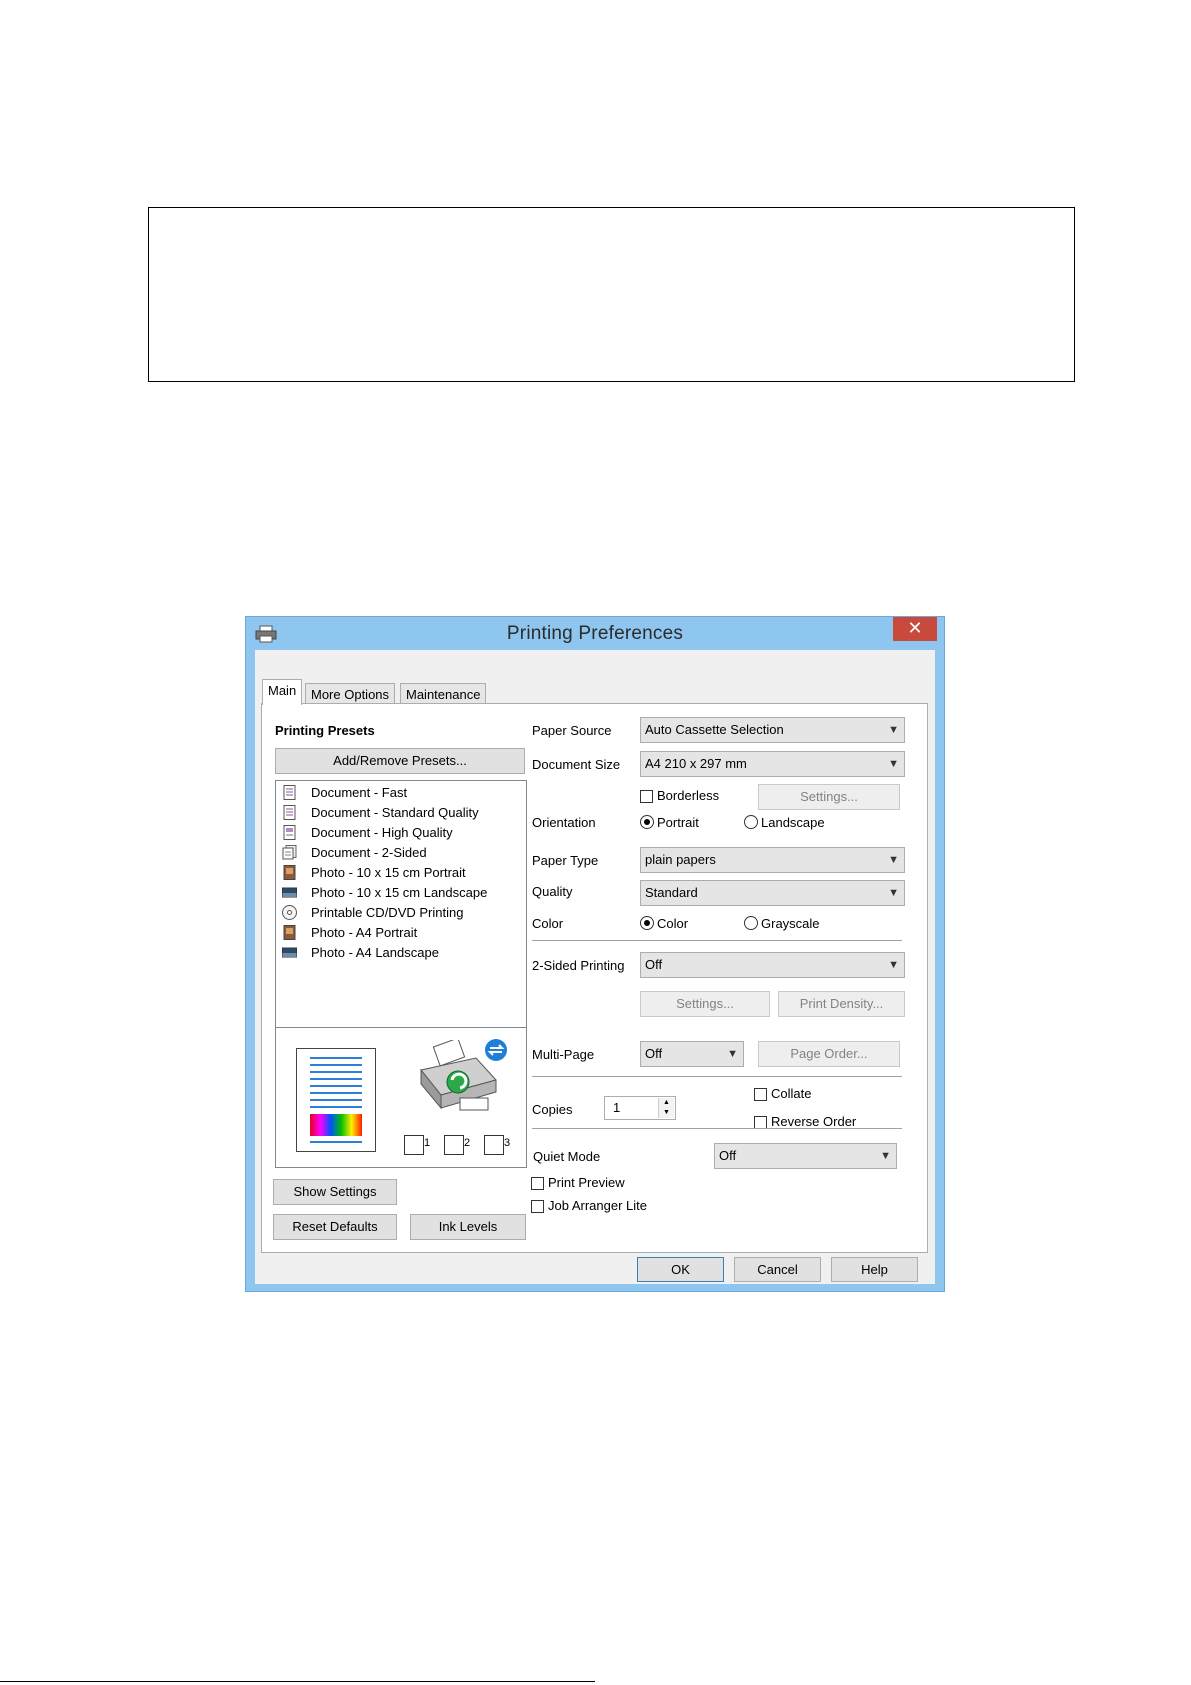  I want to click on paper-type-select: plain papers ▼, so click(772, 860).